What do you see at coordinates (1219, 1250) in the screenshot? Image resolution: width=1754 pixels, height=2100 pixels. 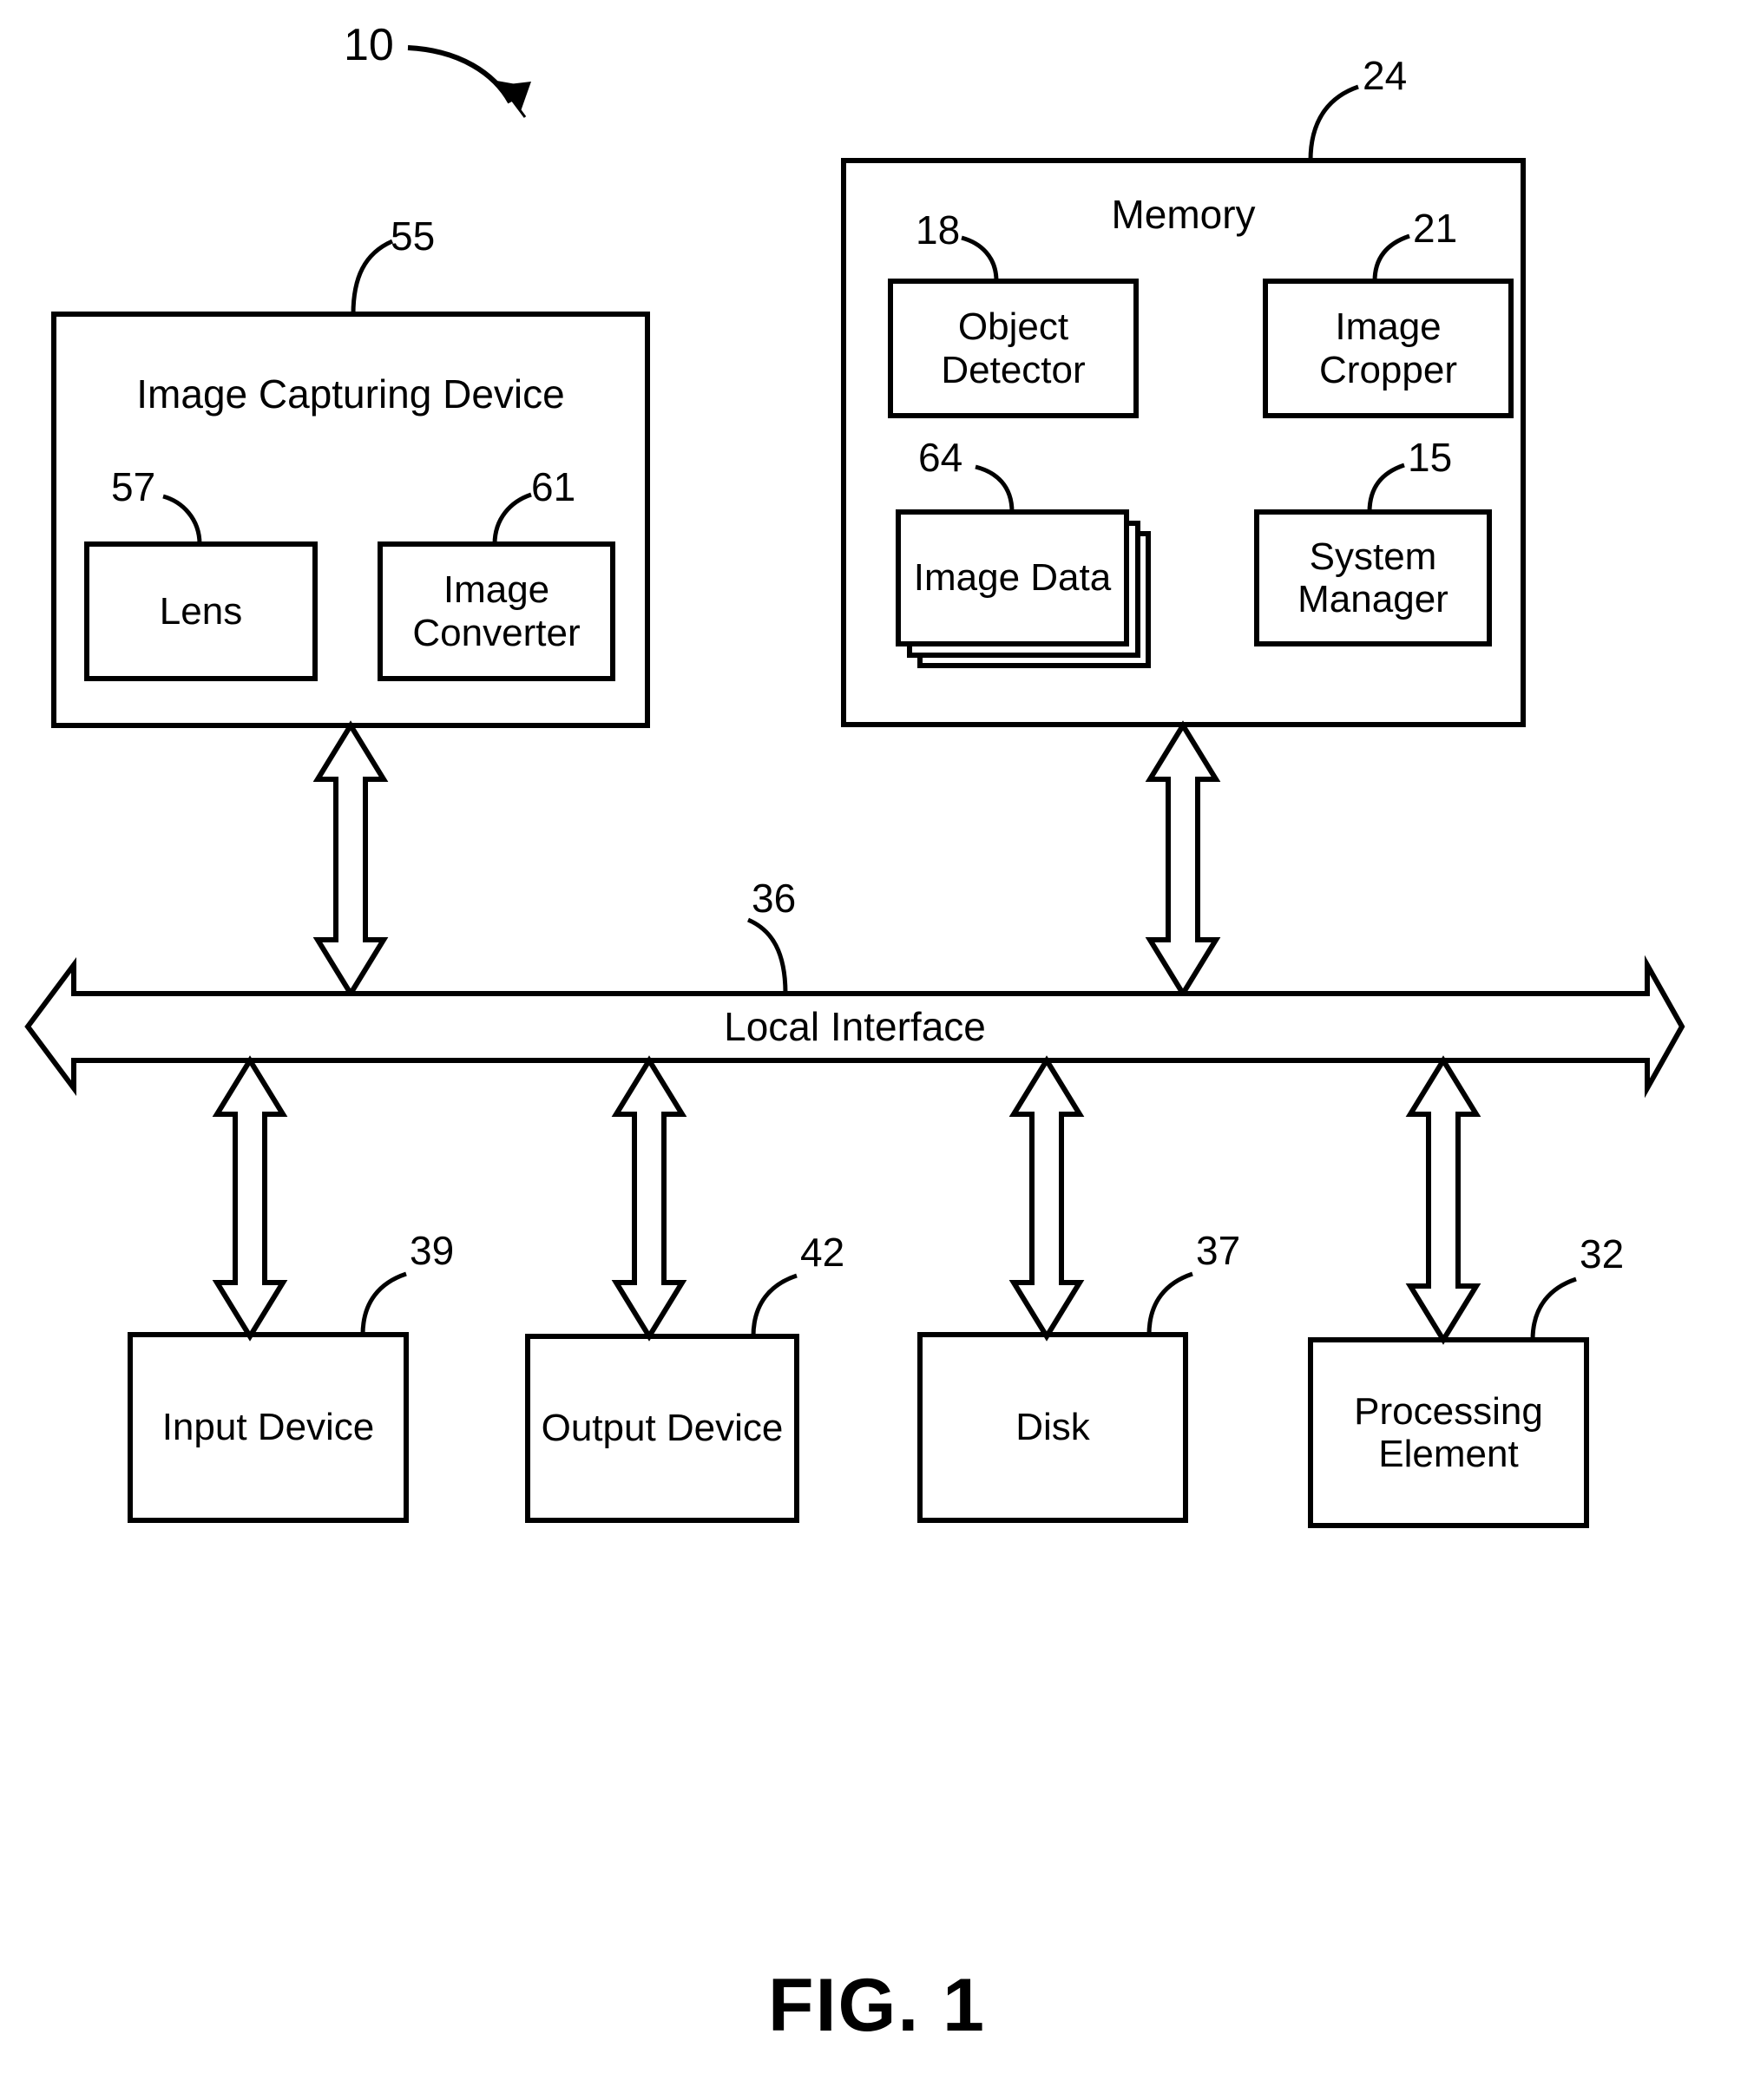 I see `ref-37: 37` at bounding box center [1219, 1250].